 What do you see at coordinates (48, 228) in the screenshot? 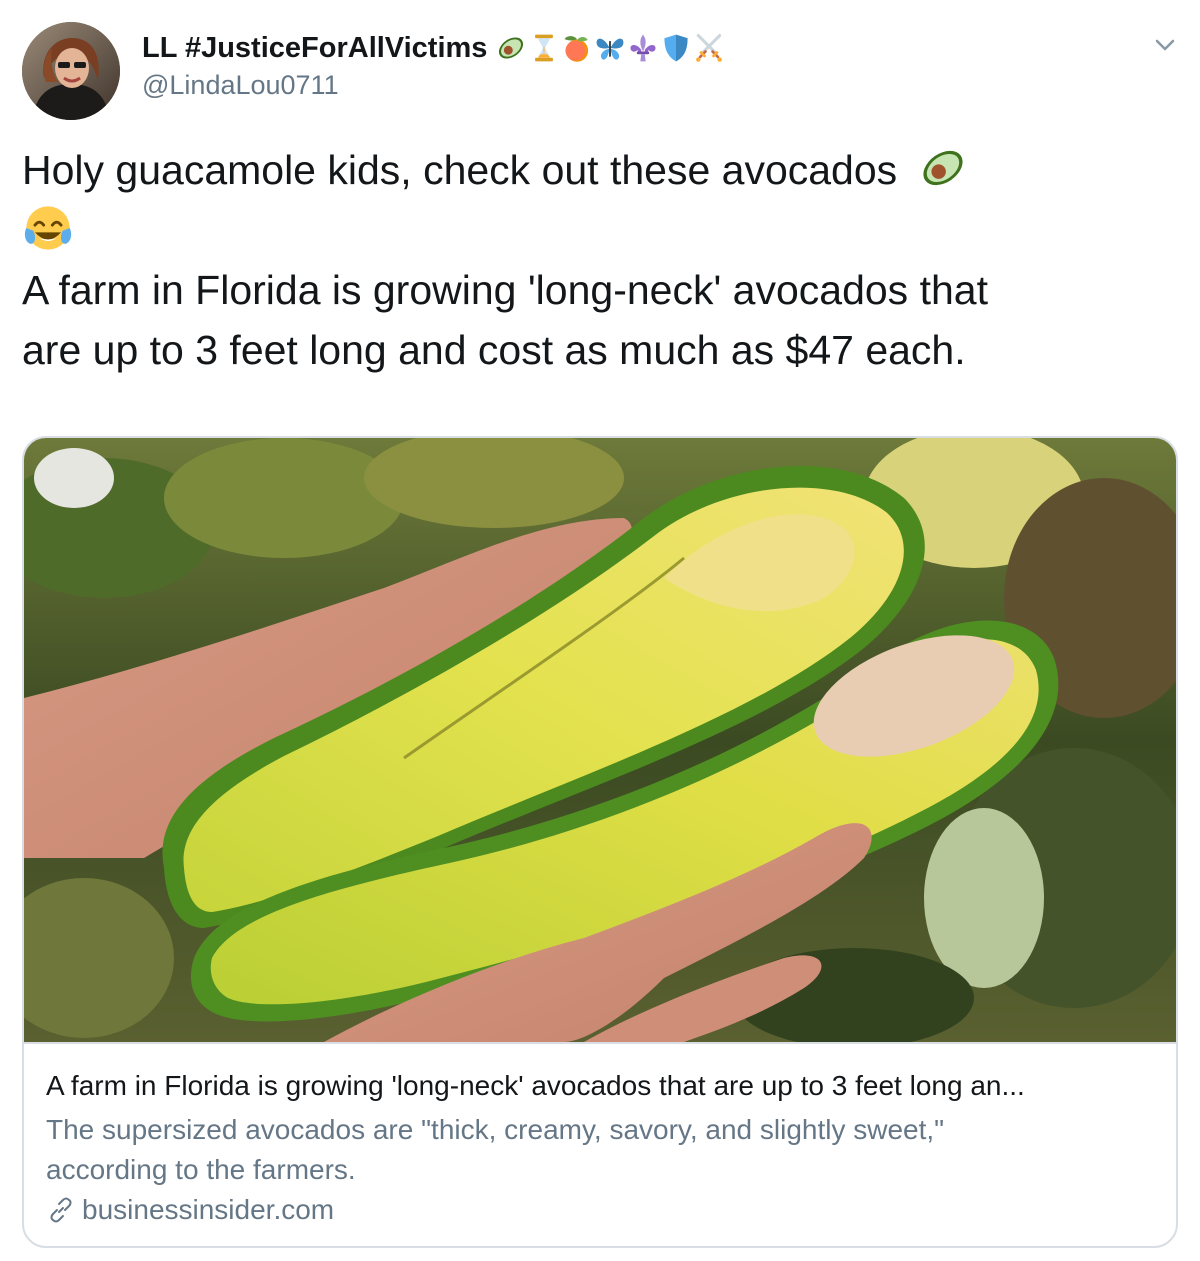
I see `tears-of-joy-emoji` at bounding box center [48, 228].